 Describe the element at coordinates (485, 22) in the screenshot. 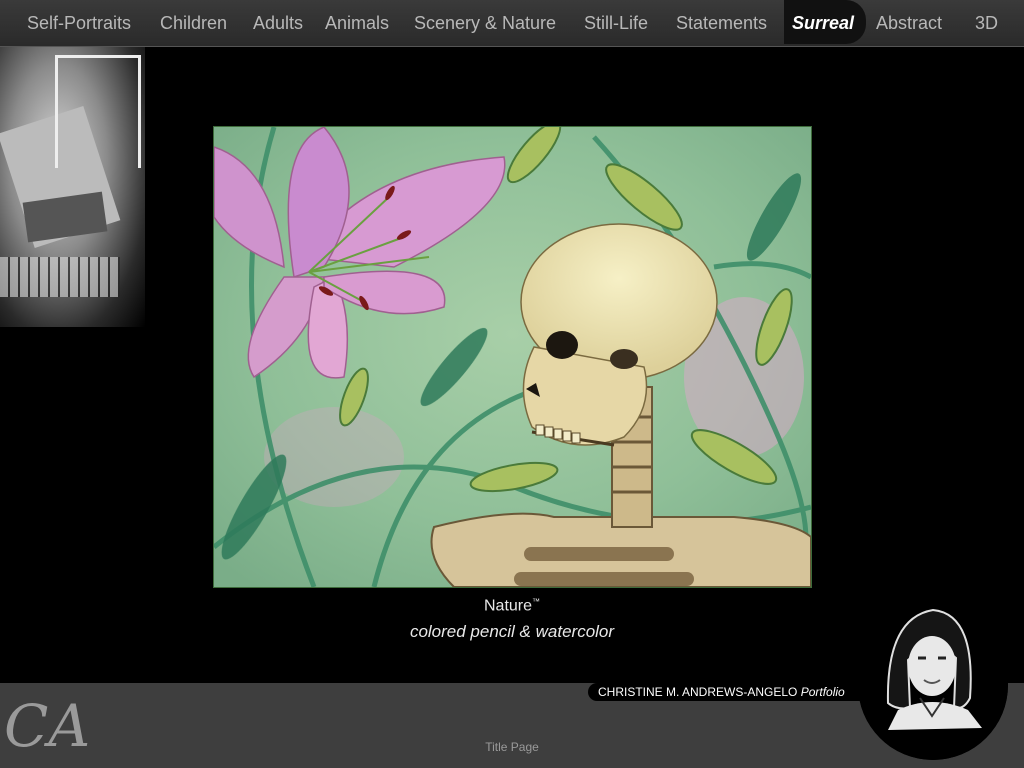

I see `nav-scenery-nature: Scenery & Nature` at that location.